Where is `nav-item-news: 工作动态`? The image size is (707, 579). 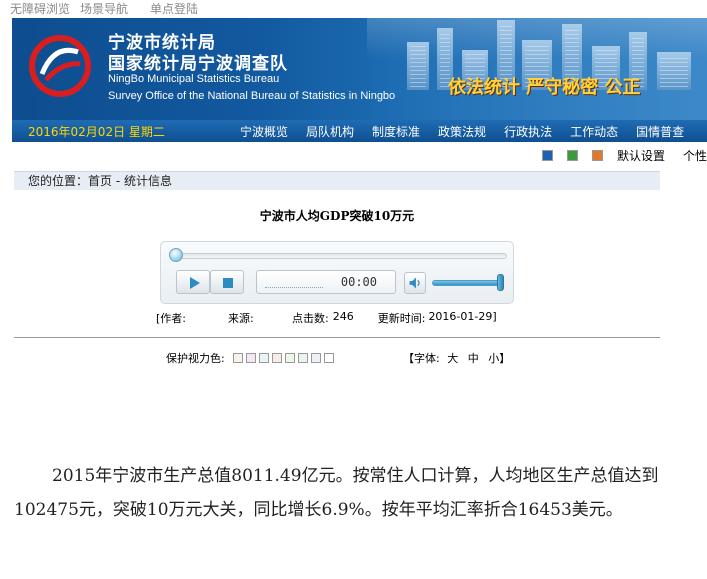 nav-item-news: 工作动态 is located at coordinates (594, 131).